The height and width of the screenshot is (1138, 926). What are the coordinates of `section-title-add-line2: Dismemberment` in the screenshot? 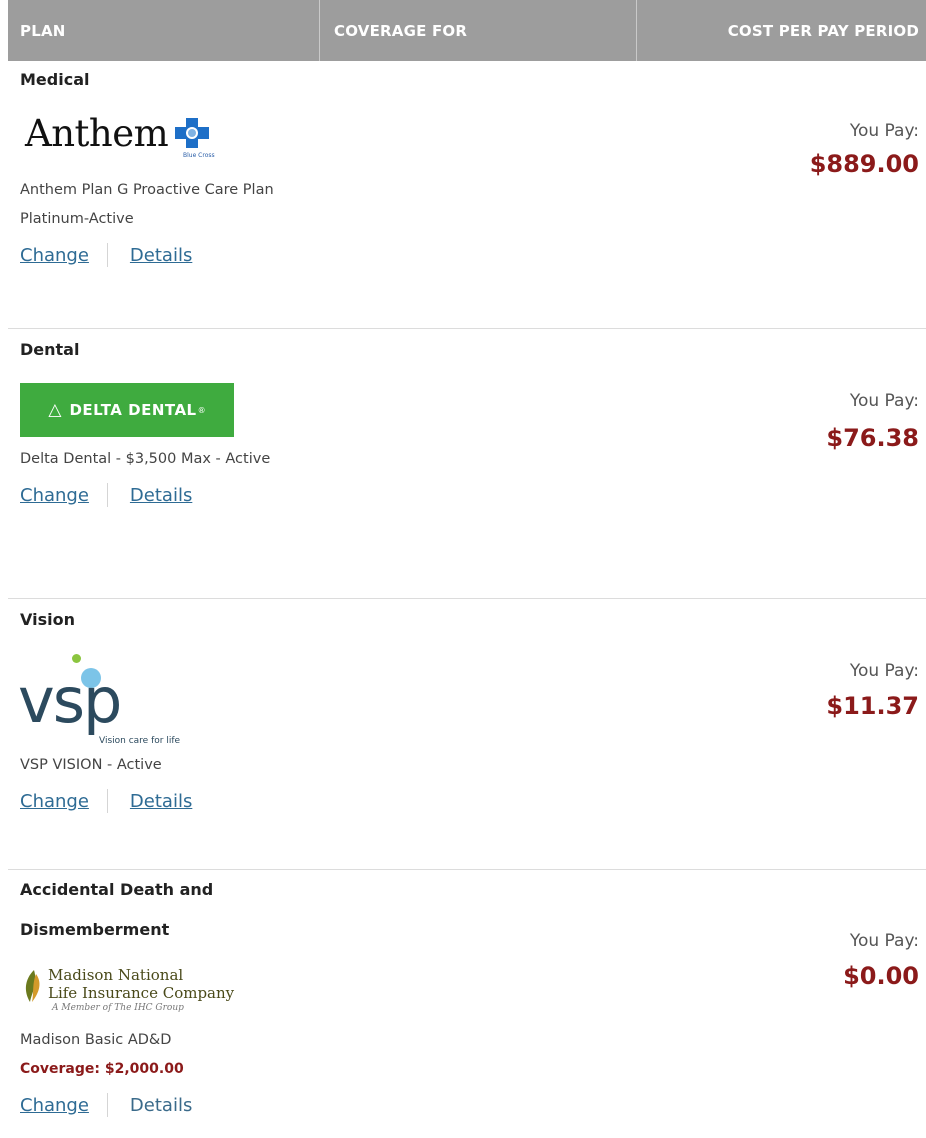 It's located at (95, 929).